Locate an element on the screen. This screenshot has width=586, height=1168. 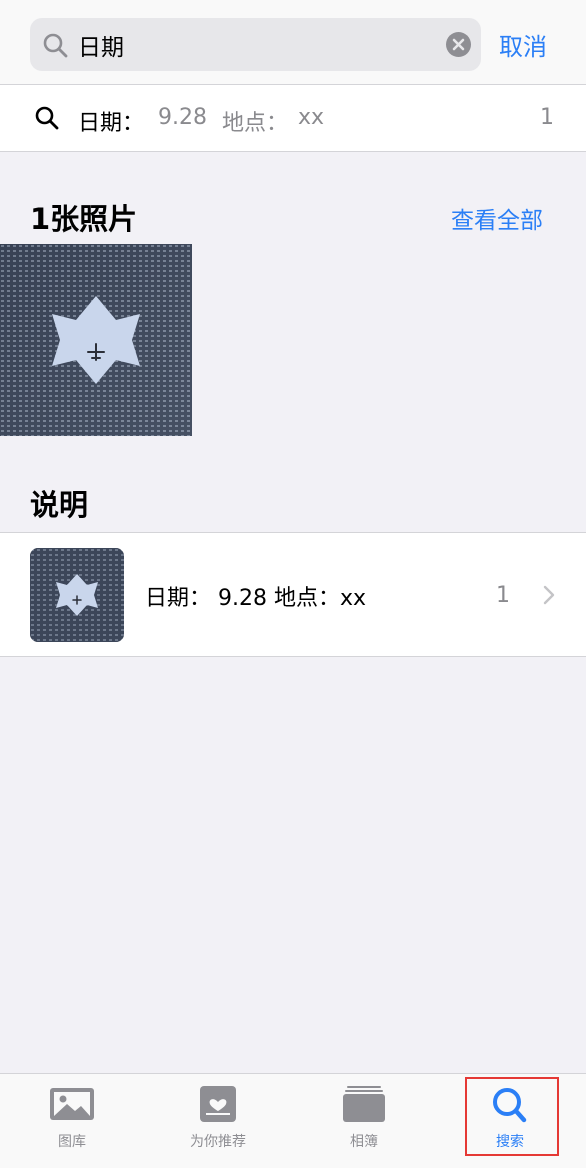
suggestion-count: 1 is located at coordinates (547, 117).